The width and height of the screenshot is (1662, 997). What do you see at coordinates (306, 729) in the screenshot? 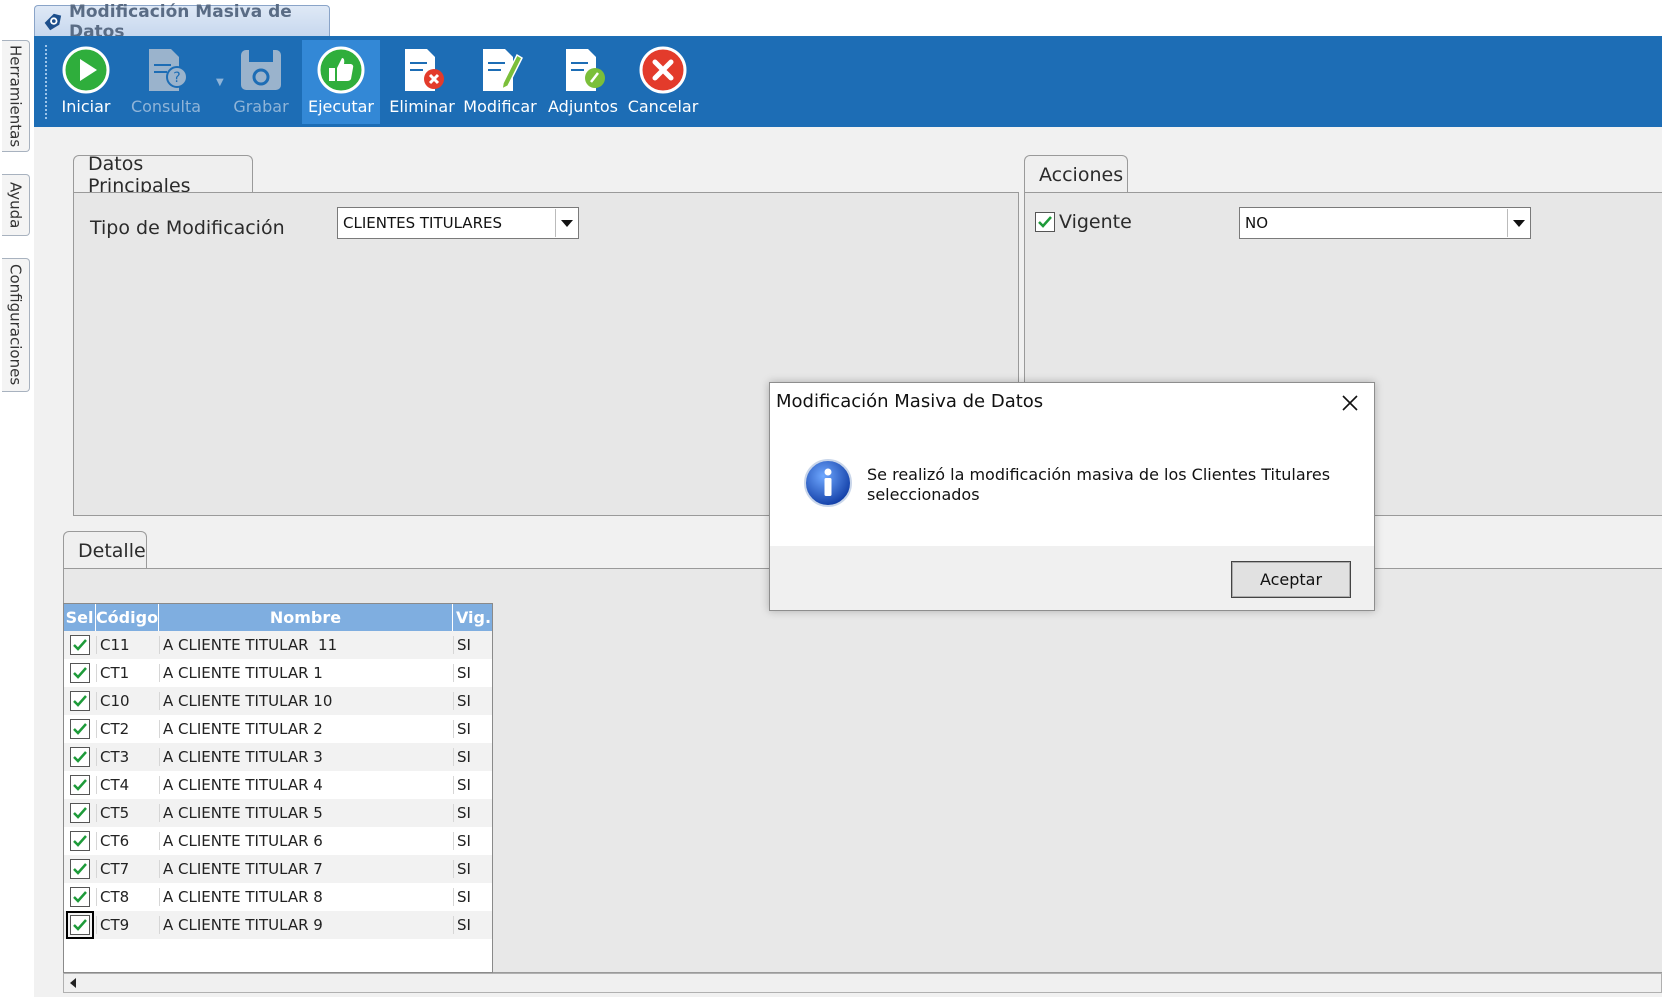
I see `row-nombre: A CLIENTE TITULAR 2` at bounding box center [306, 729].